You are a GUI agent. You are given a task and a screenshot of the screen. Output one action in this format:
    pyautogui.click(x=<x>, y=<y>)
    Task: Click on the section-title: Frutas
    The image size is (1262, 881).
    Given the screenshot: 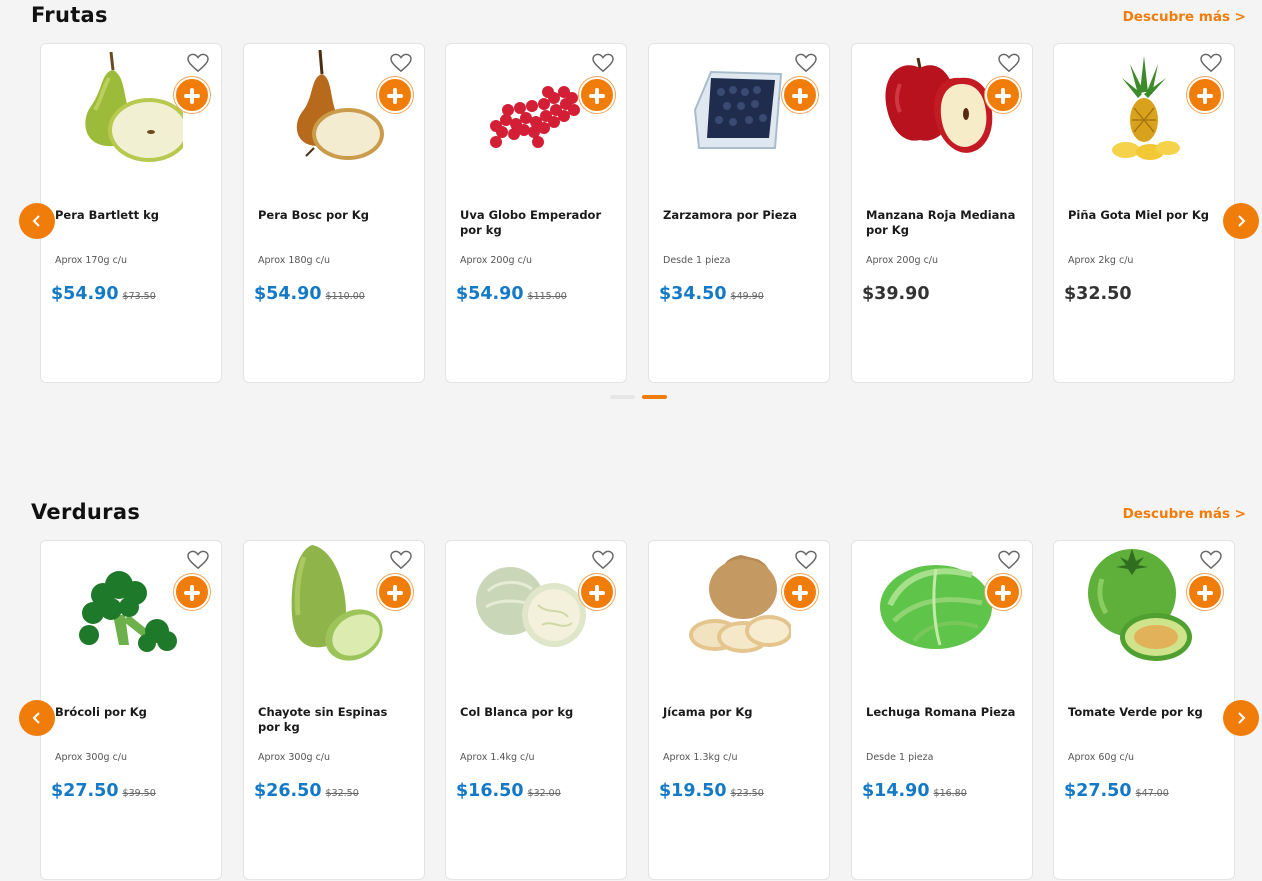 What is the action you would take?
    pyautogui.click(x=69, y=15)
    